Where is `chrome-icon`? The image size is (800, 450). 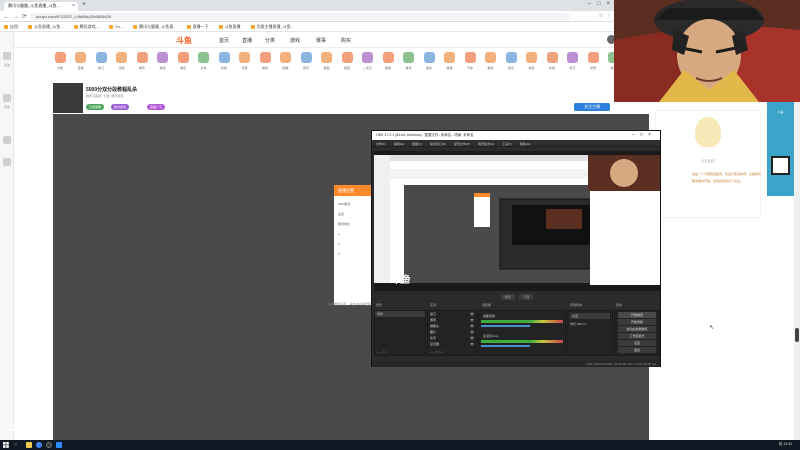
chrome-icon is located at coordinates (39, 445).